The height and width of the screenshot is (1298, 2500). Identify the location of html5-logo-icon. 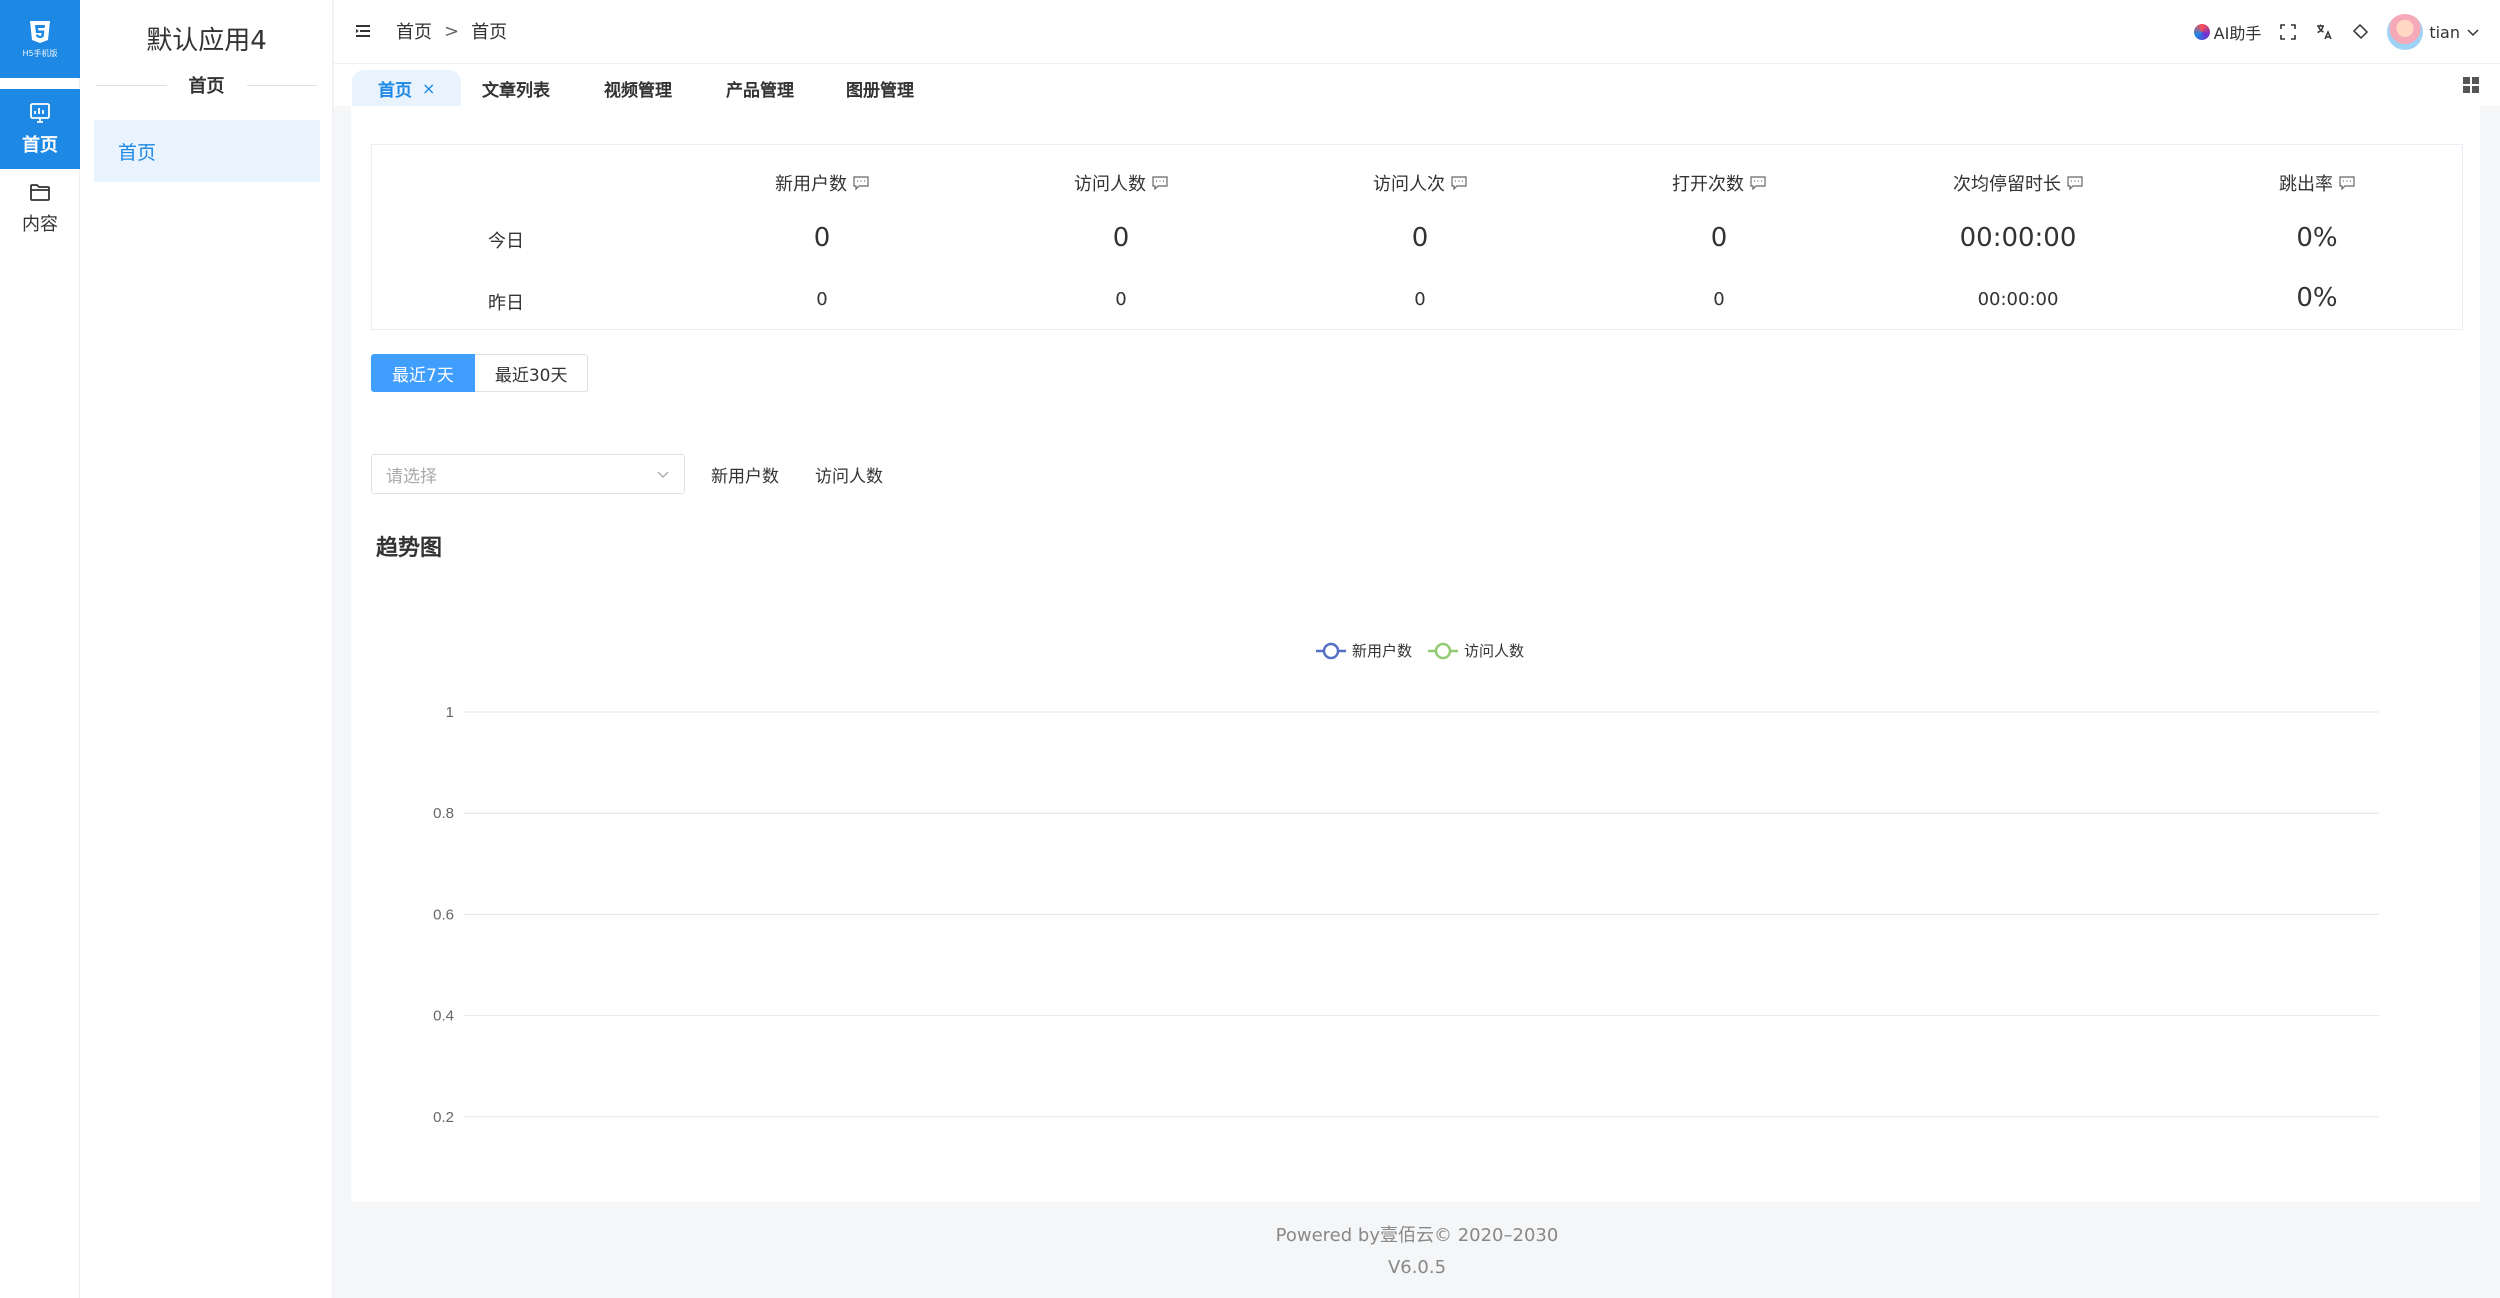
(40, 31).